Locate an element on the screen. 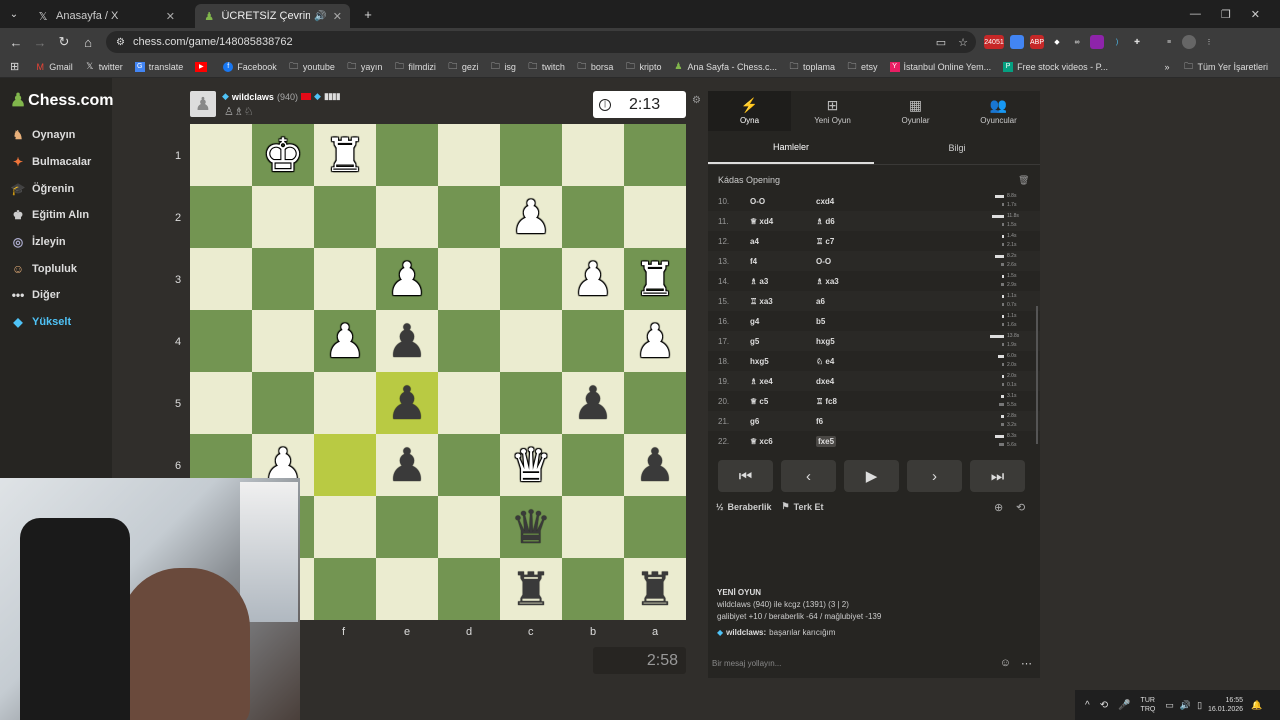  close-window-icon: ✕ is located at coordinates (1255, 14).